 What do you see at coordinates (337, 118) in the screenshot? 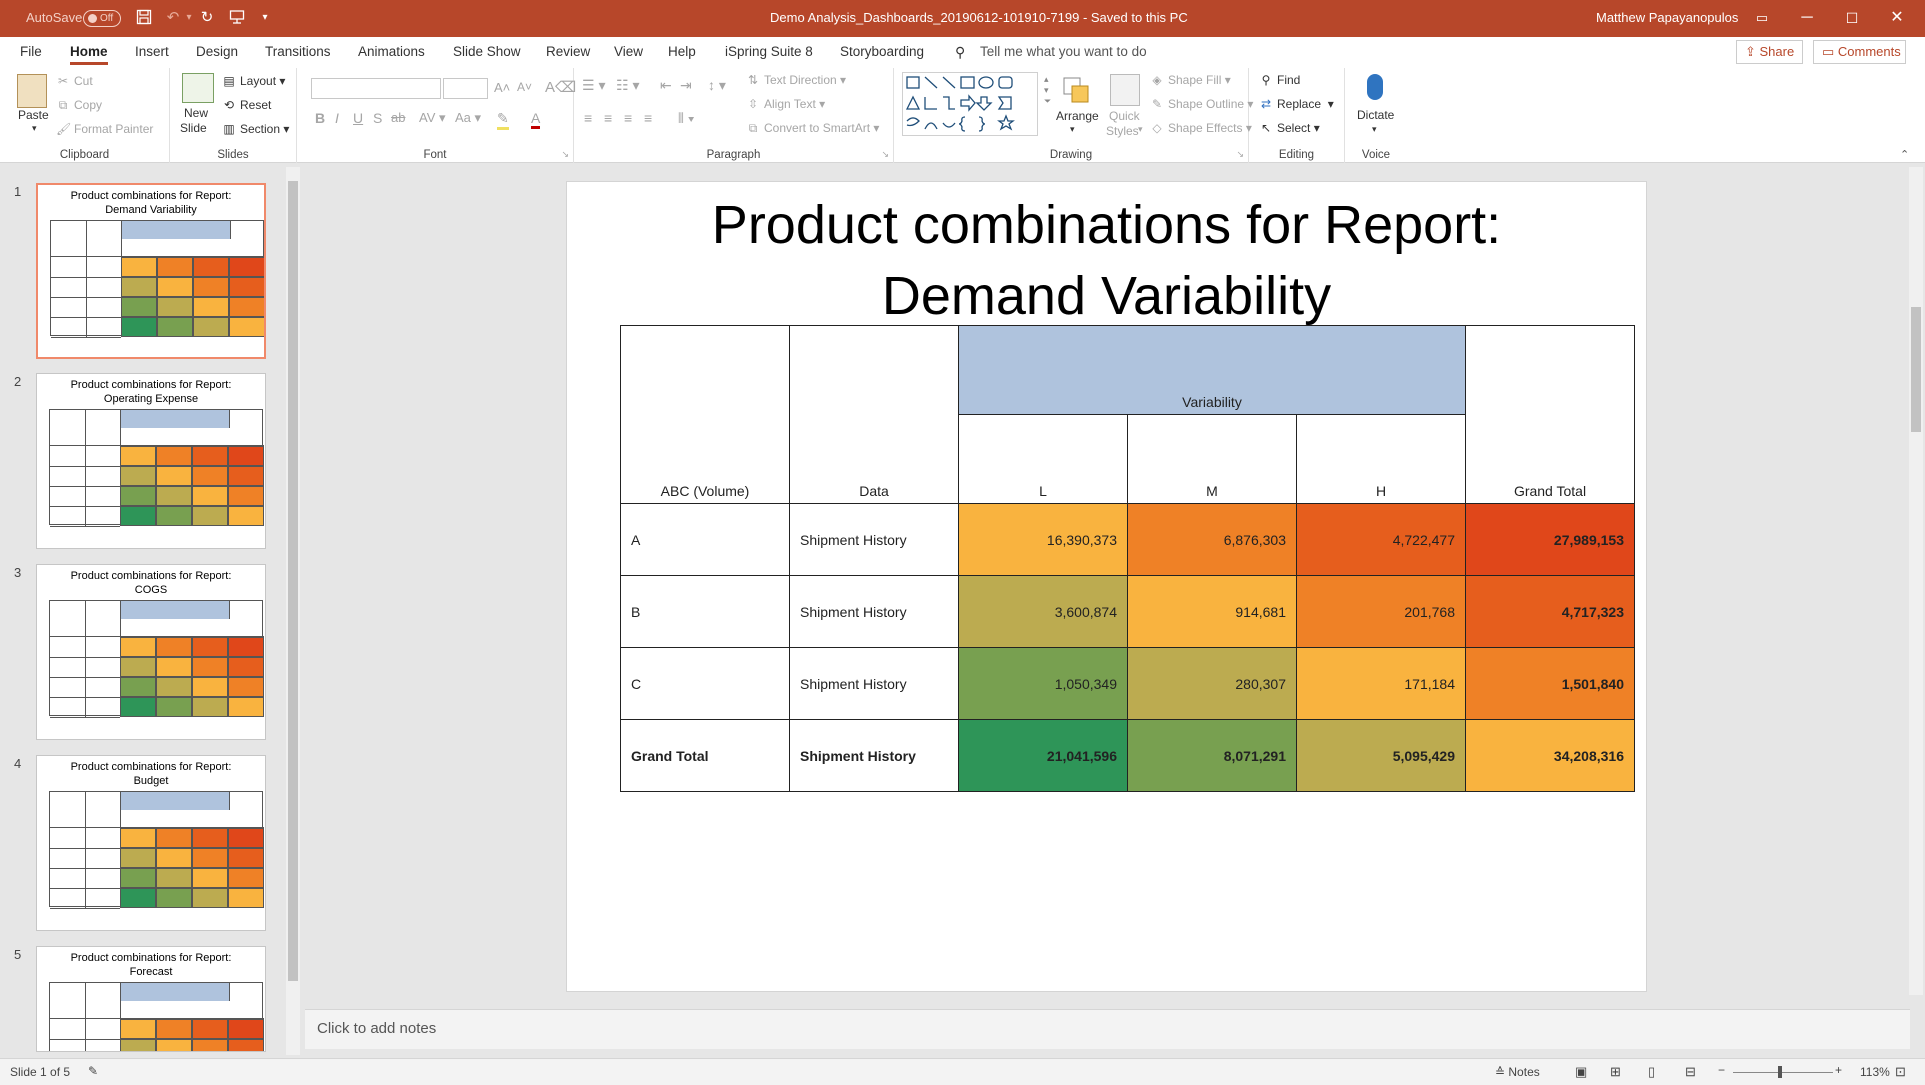
I see `italic-icon: I` at bounding box center [337, 118].